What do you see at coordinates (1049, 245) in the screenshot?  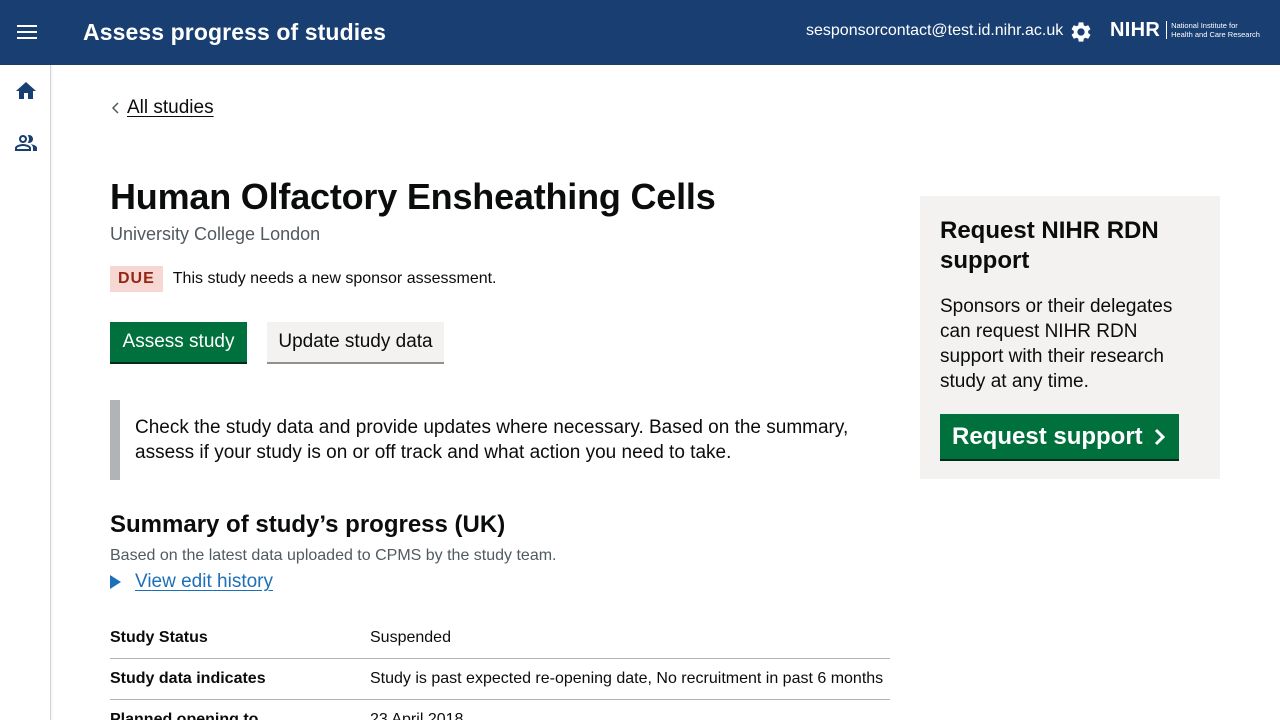 I see `panel-title: Request NIHR RDN support` at bounding box center [1049, 245].